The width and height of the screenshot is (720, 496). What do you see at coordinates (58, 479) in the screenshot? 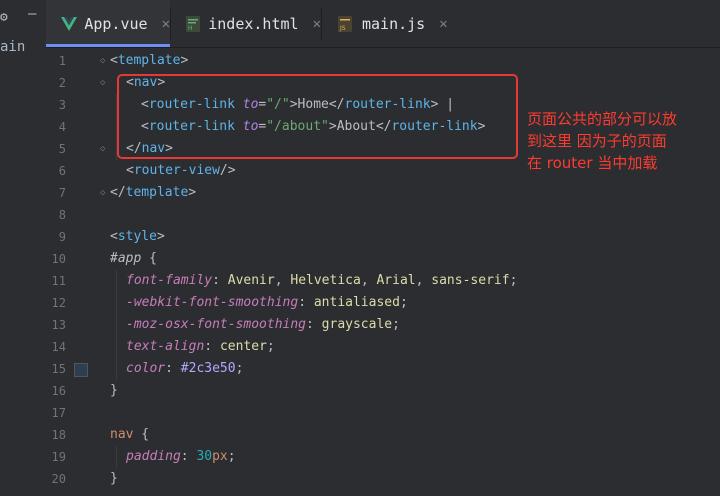
I see `line-number: 20` at bounding box center [58, 479].